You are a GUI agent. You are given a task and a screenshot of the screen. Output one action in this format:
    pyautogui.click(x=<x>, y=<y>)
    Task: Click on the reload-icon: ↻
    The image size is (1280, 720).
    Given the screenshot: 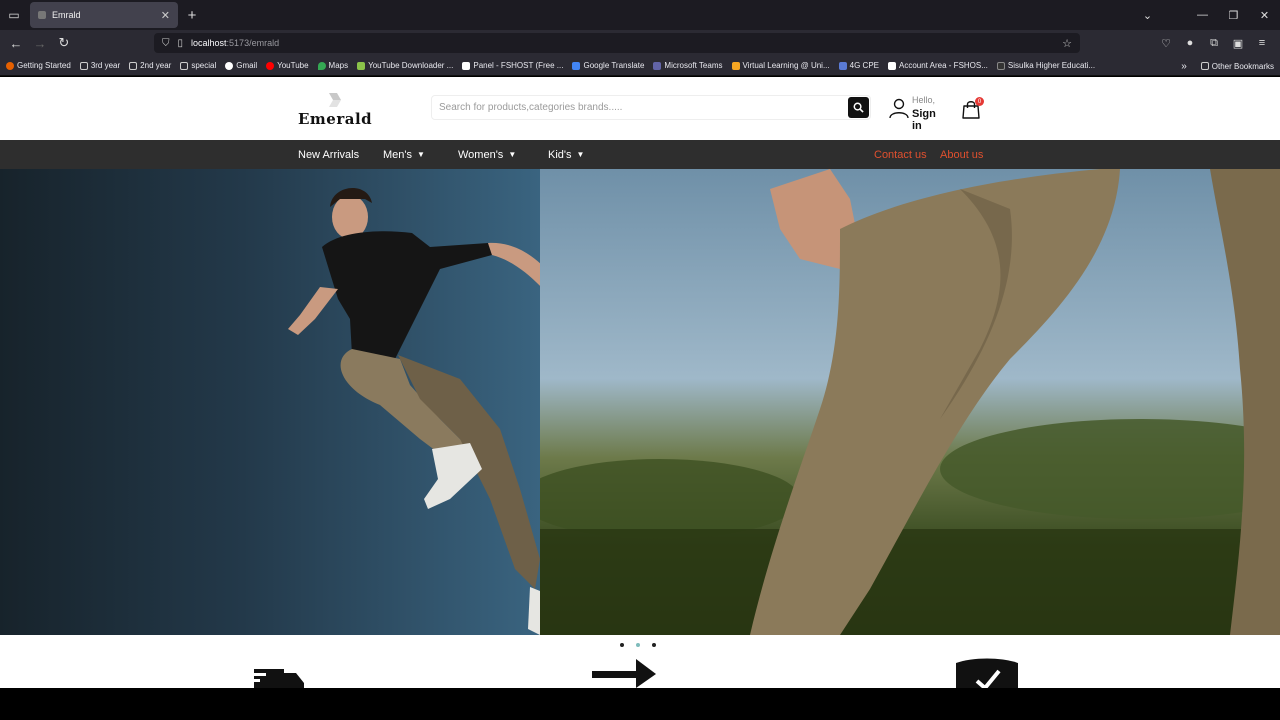 What is the action you would take?
    pyautogui.click(x=64, y=43)
    